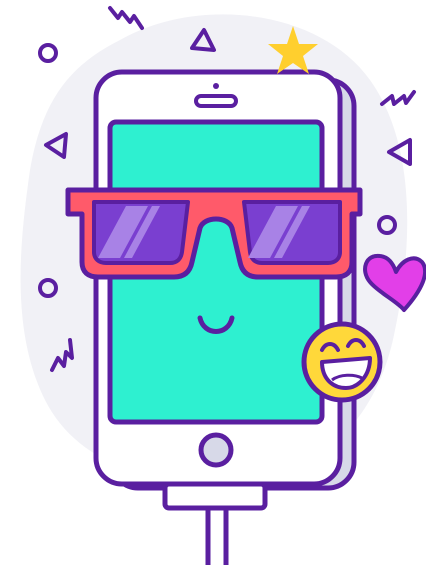 This screenshot has width=426, height=565. What do you see at coordinates (342, 362) in the screenshot?
I see `grinning-emoji-icon` at bounding box center [342, 362].